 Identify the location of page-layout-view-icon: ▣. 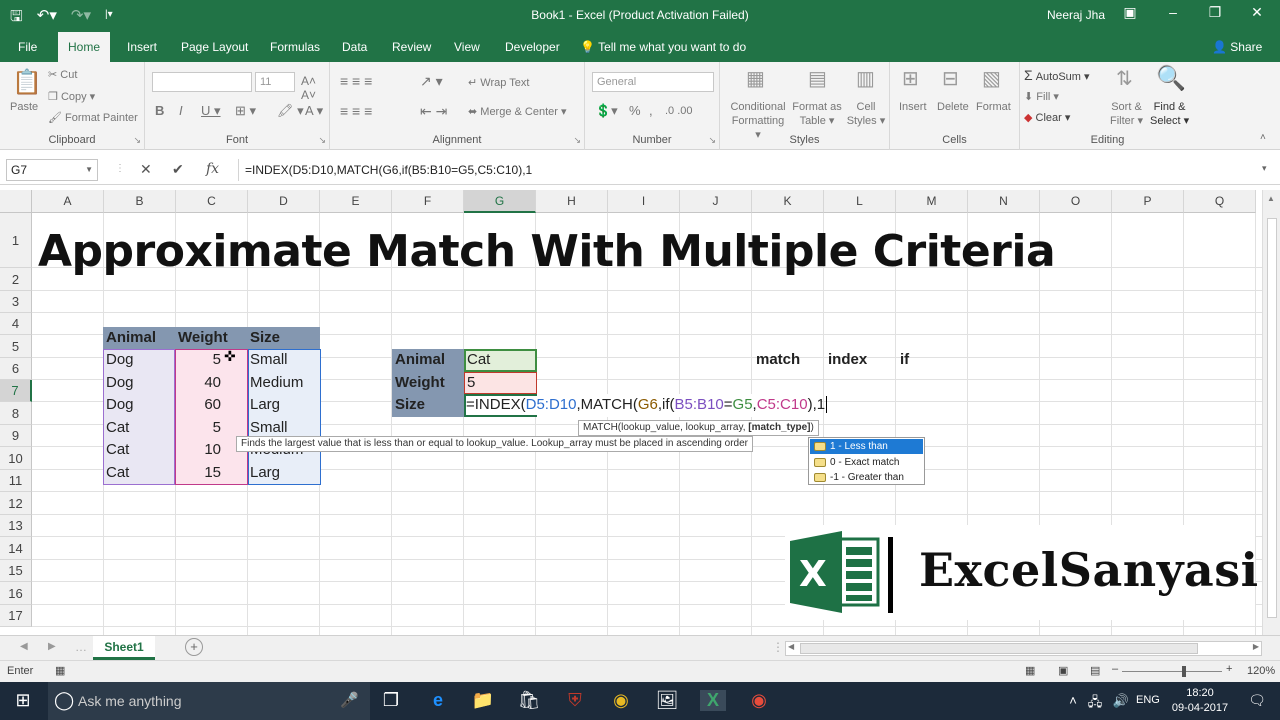
(1063, 670).